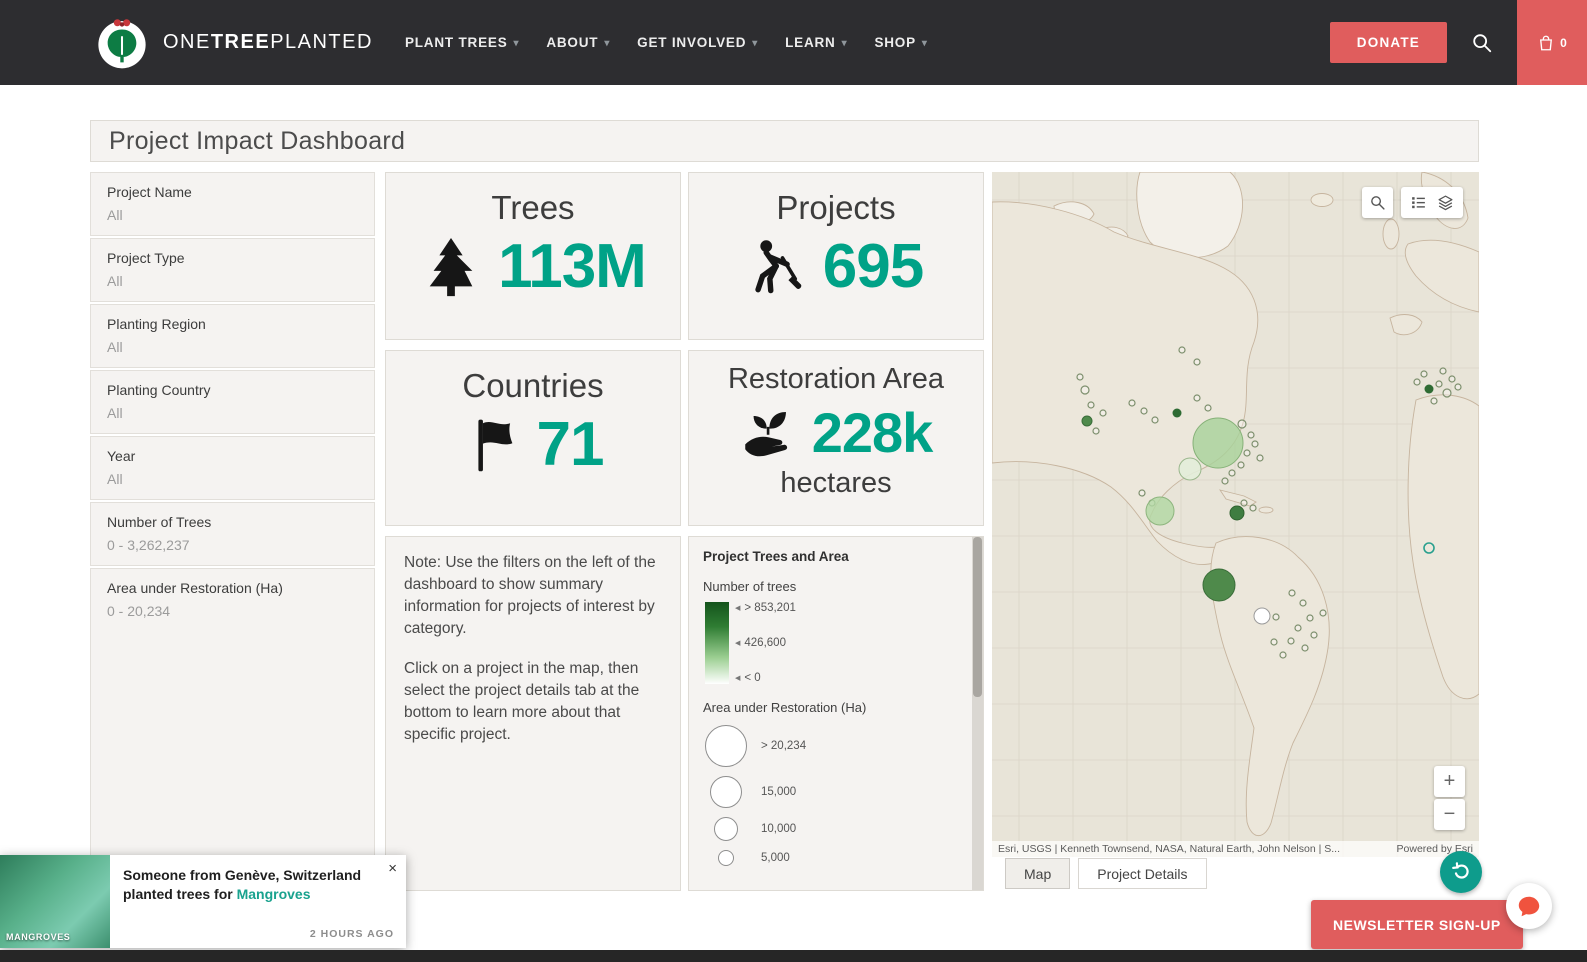 This screenshot has height=962, width=1587. I want to click on refresh-button, so click(1461, 872).